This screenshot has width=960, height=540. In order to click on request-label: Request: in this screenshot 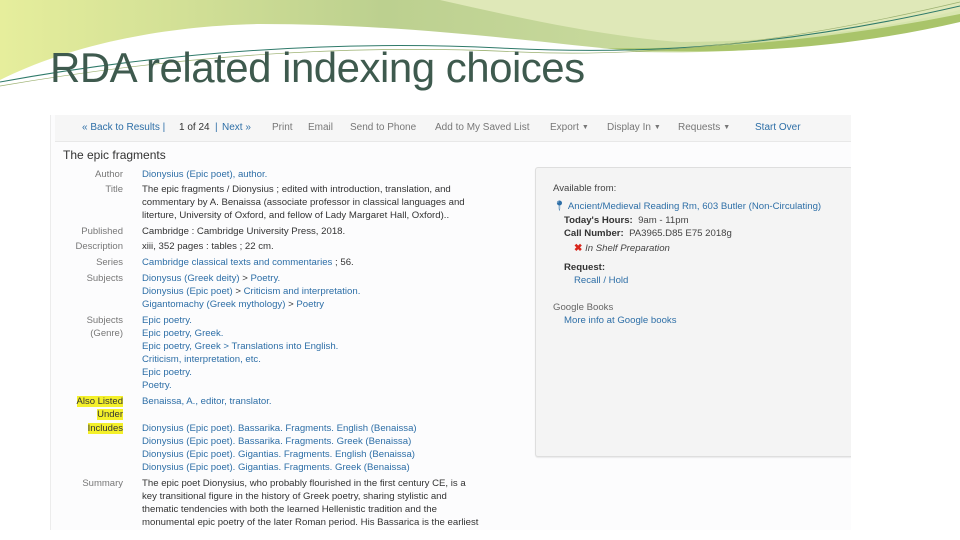, I will do `click(585, 267)`.